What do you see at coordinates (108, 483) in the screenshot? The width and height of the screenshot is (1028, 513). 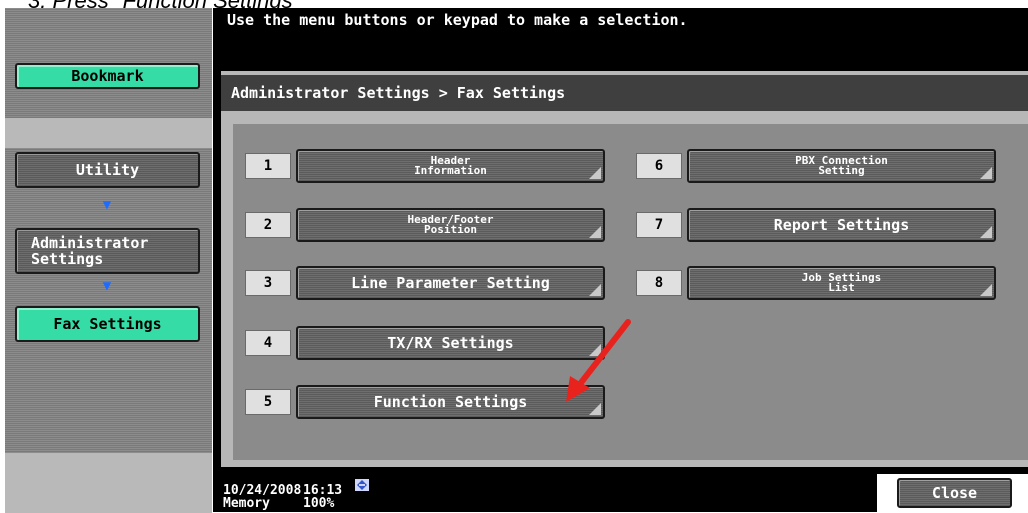 I see `sidebar-footer` at bounding box center [108, 483].